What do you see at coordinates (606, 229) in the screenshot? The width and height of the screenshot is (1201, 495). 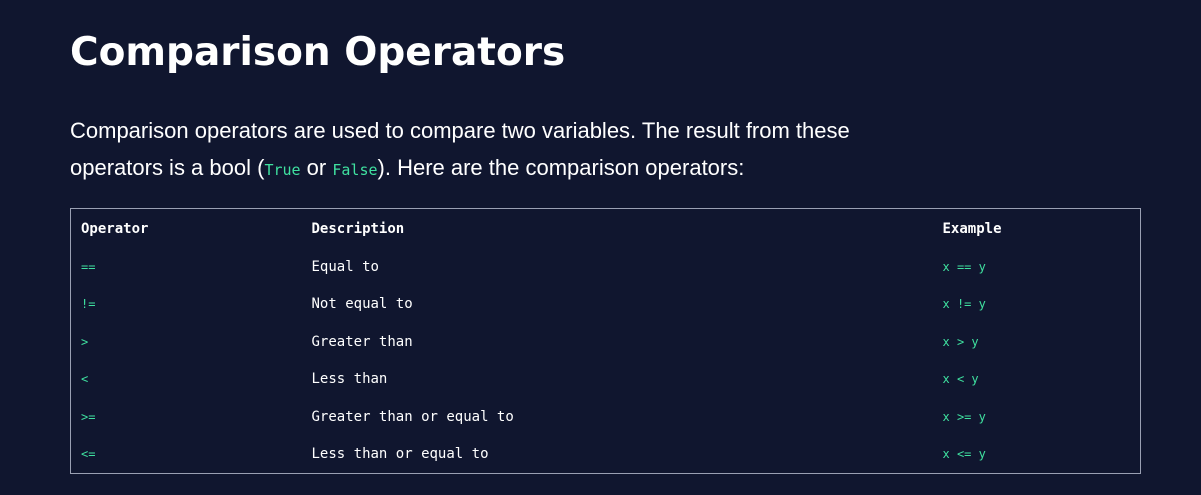 I see `table-header-row: Operator Description Example` at bounding box center [606, 229].